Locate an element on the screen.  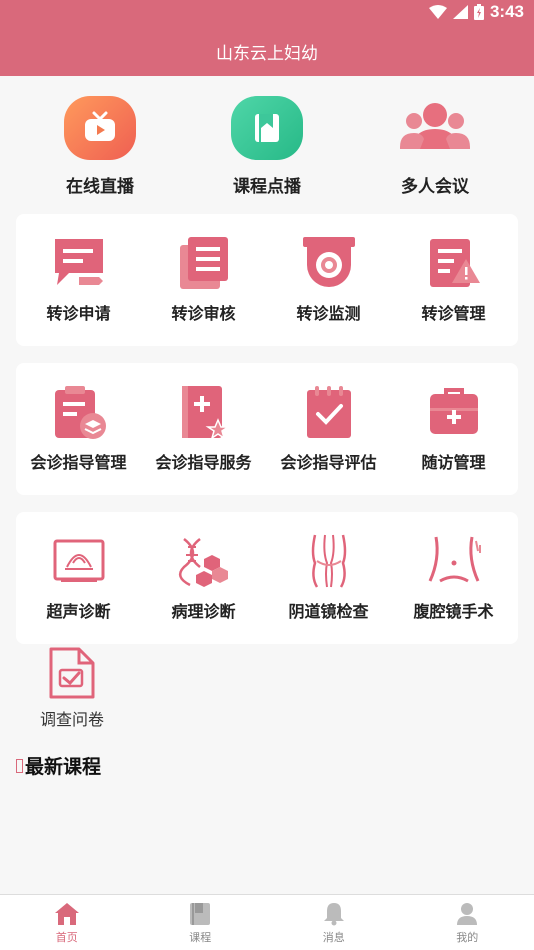
pathology-label: 病理诊断 is located at coordinates (203, 611).